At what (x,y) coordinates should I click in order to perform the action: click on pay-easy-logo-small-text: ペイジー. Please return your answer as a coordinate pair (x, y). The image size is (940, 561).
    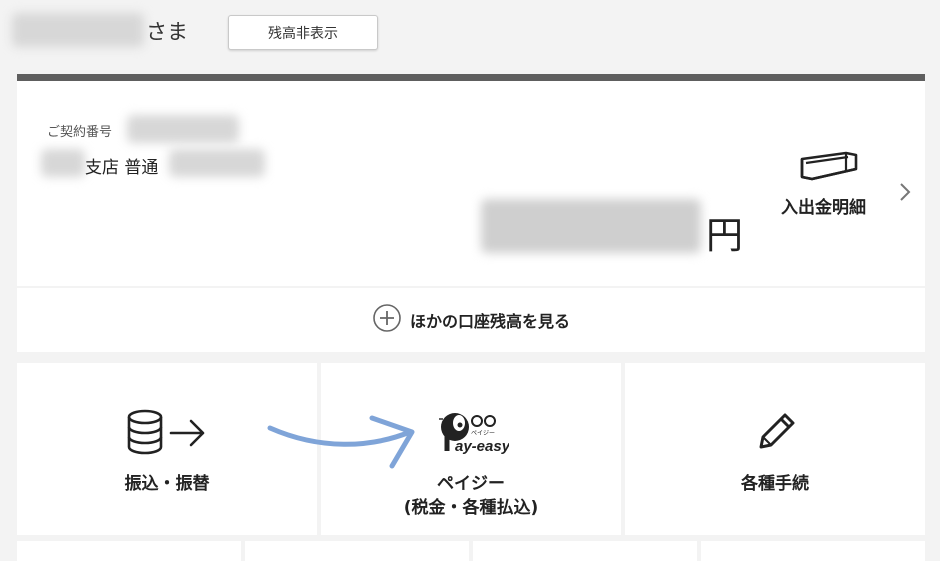
    Looking at the image, I should click on (483, 433).